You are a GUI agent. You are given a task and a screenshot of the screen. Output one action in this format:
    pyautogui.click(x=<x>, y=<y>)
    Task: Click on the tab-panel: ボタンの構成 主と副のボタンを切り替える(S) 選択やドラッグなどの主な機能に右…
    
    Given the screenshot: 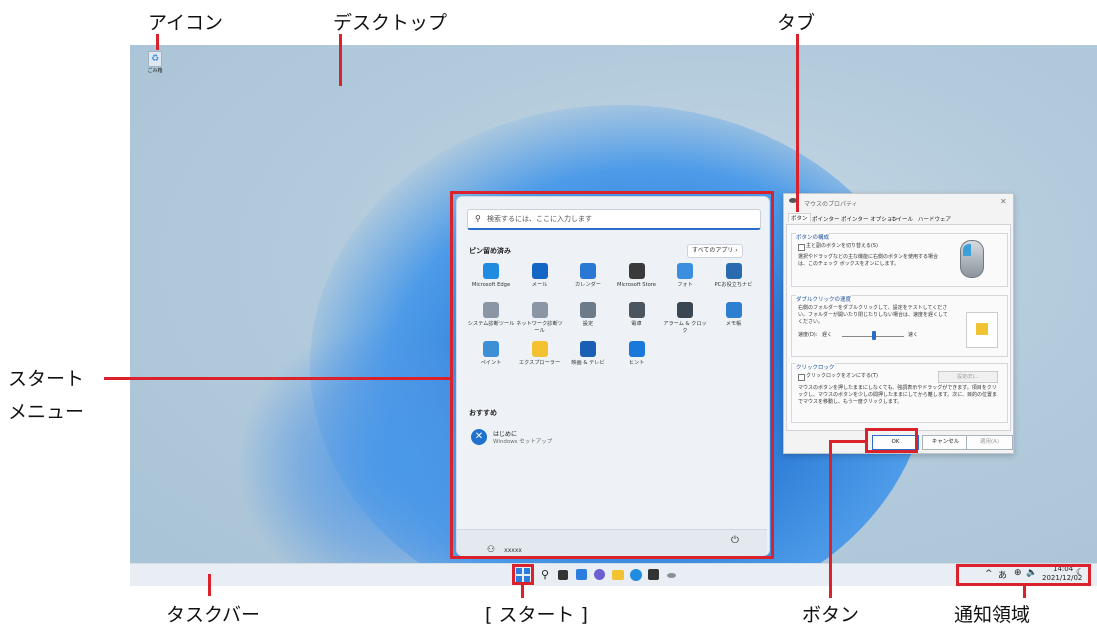 What is the action you would take?
    pyautogui.click(x=898, y=327)
    